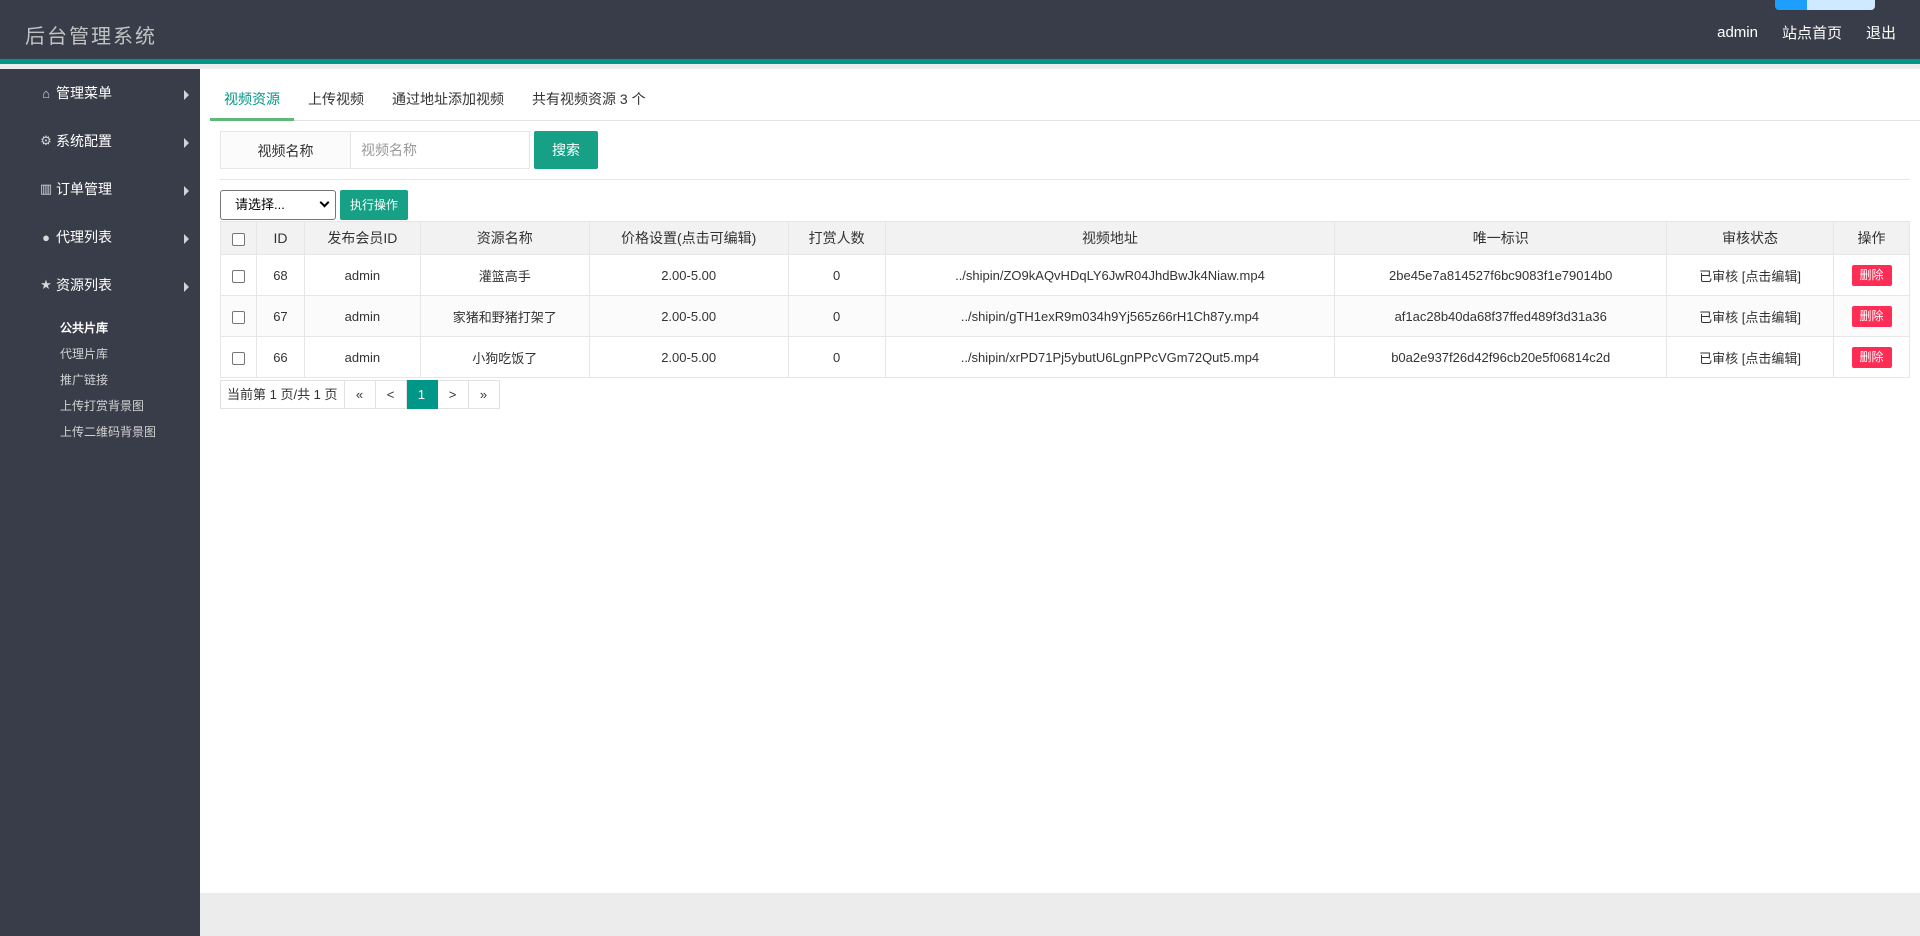 The image size is (1920, 936). I want to click on cell-id: 67, so click(280, 316).